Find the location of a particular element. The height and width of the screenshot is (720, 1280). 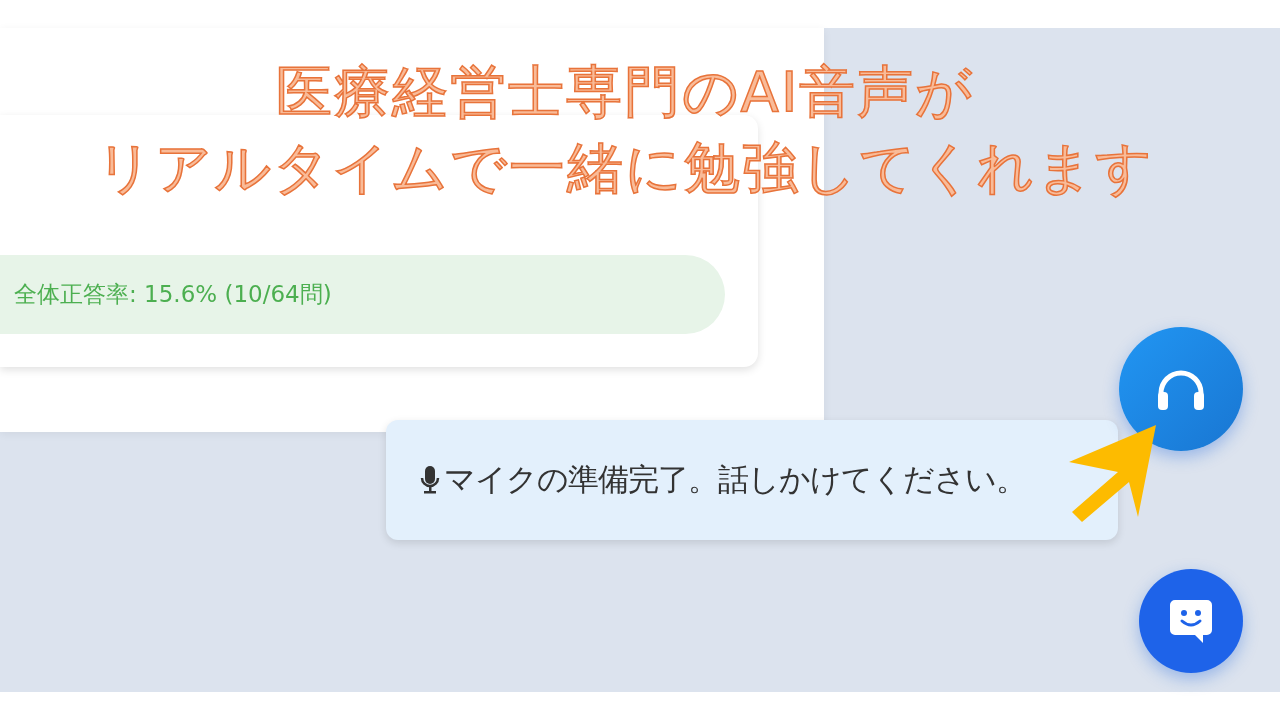

smiley-chat-icon is located at coordinates (1191, 621).